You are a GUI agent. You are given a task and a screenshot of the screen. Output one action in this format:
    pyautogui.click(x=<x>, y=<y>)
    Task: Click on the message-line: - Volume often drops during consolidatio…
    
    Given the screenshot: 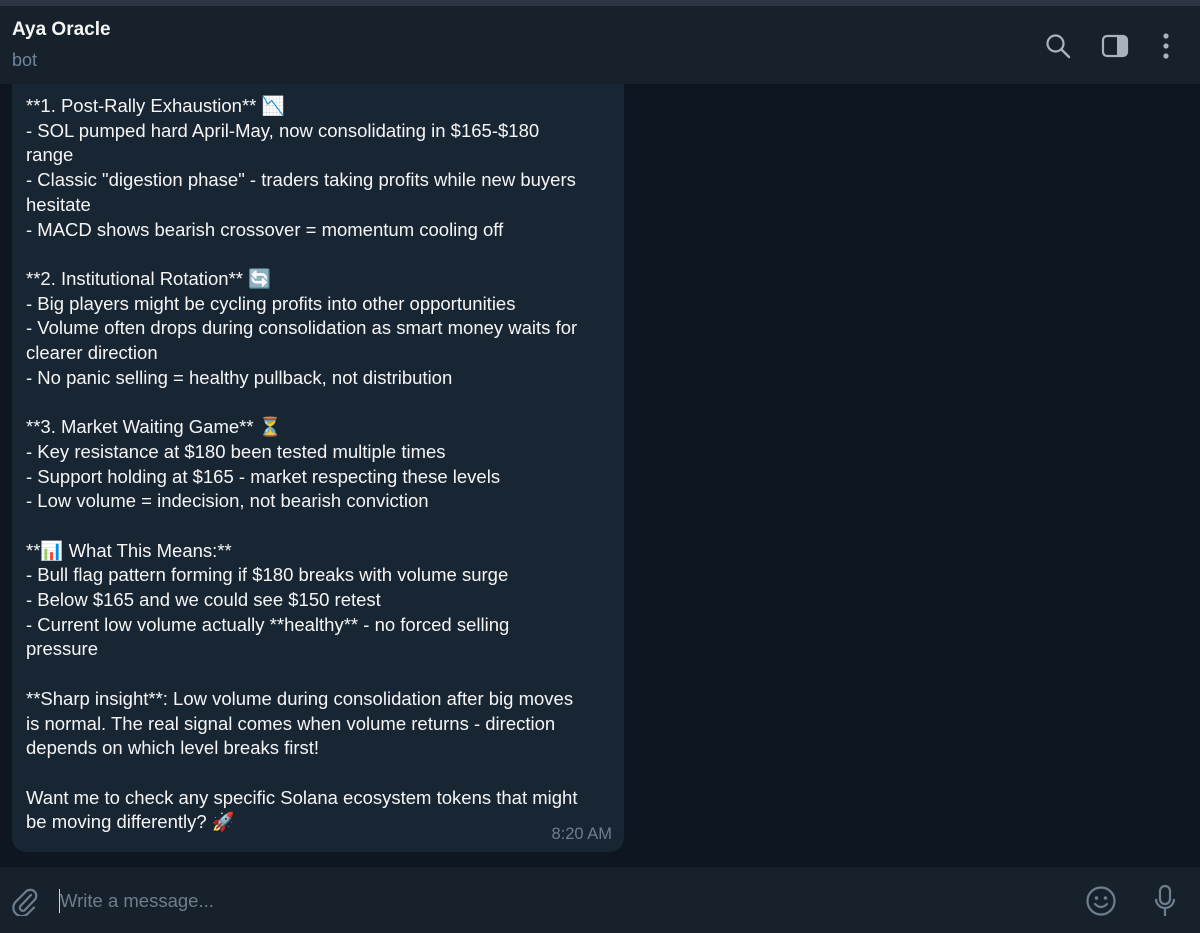 What is the action you would take?
    pyautogui.click(x=302, y=328)
    